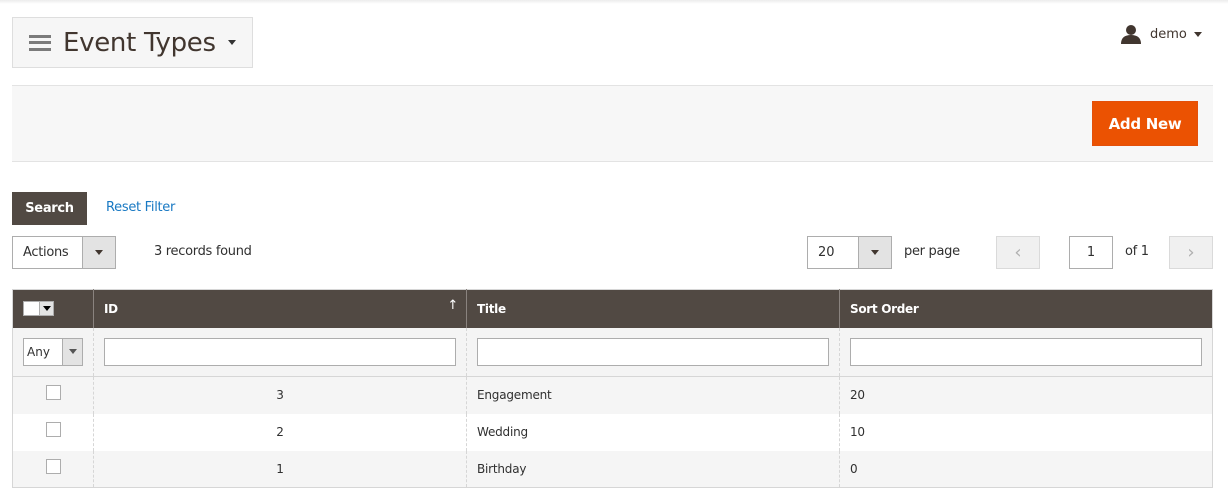 The width and height of the screenshot is (1228, 503). Describe the element at coordinates (653, 308) in the screenshot. I see `column-header-title: Title` at that location.